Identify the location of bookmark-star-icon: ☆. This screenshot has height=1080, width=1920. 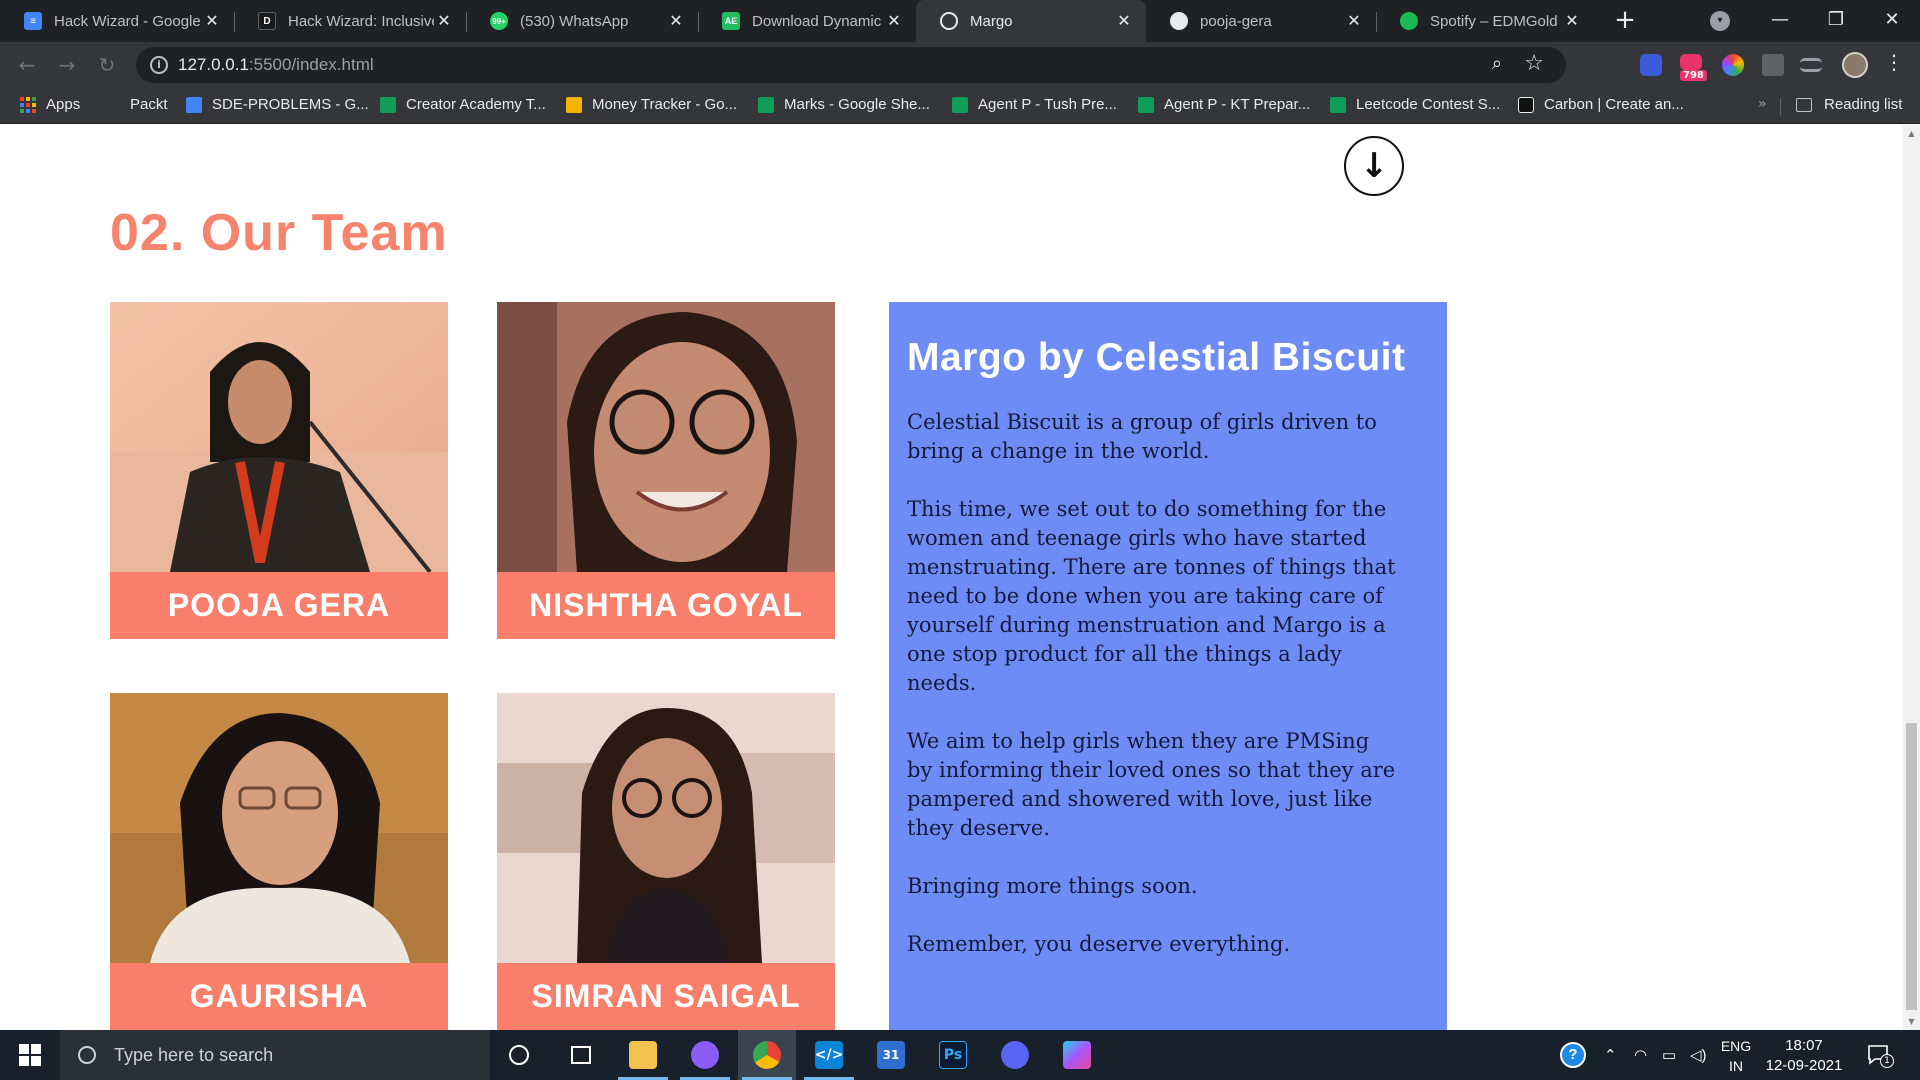
(1534, 63).